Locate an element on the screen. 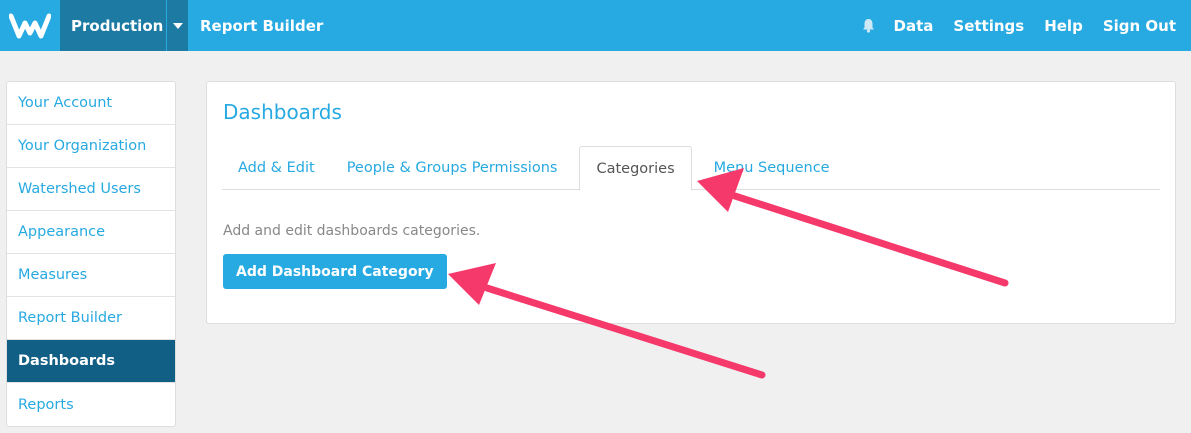 The width and height of the screenshot is (1191, 433). nav-data: Data is located at coordinates (914, 26).